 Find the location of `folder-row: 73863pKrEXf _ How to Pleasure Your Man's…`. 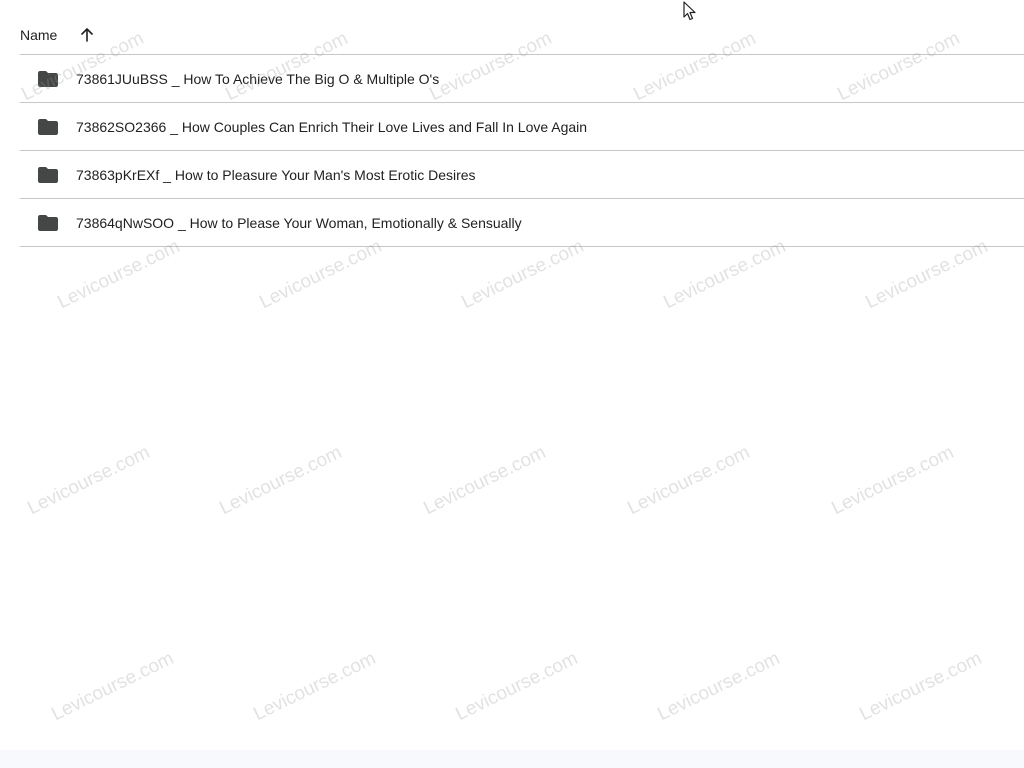

folder-row: 73863pKrEXf _ How to Pleasure Your Man's… is located at coordinates (522, 175).